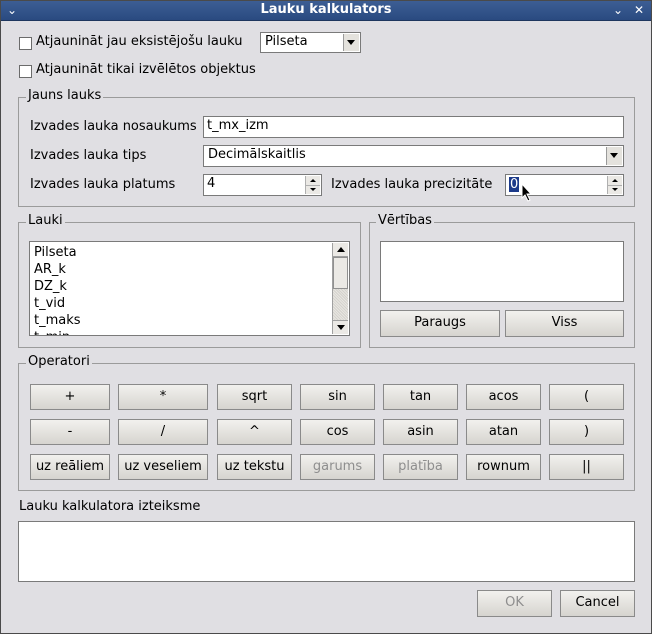 Image resolution: width=652 pixels, height=634 pixels. What do you see at coordinates (337, 432) in the screenshot?
I see `operator-cos-button: cos` at bounding box center [337, 432].